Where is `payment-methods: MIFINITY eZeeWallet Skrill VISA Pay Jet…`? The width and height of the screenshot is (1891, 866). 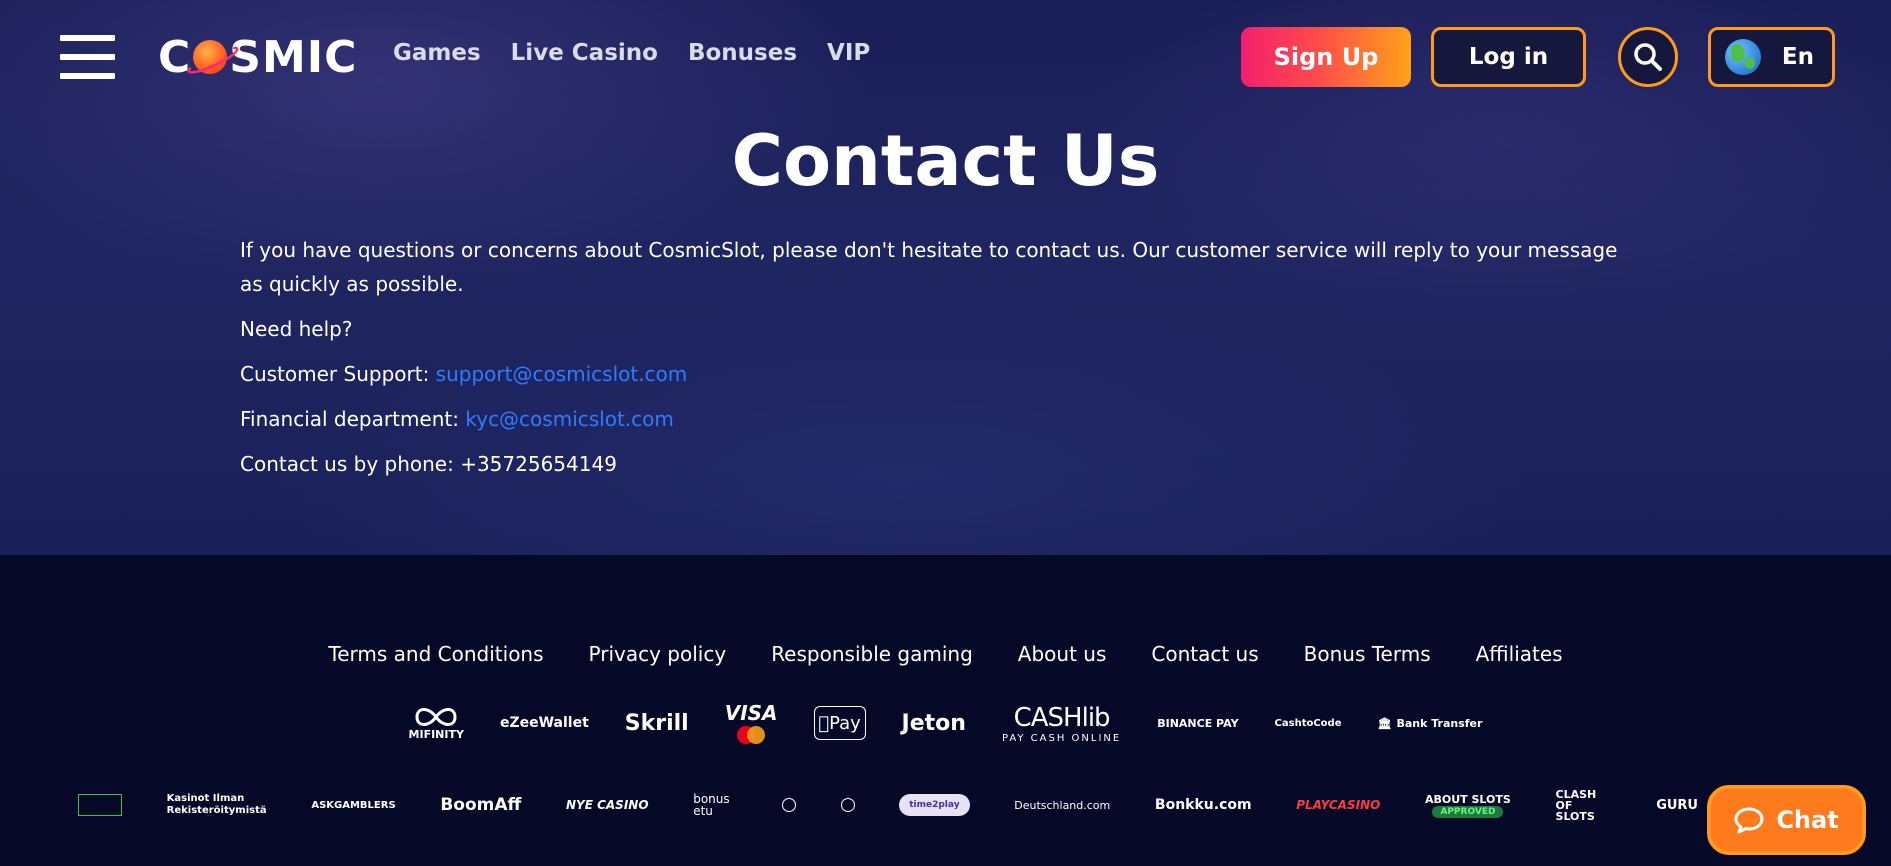
payment-methods: MIFINITY eZeeWallet Skrill VISA Pay Jet… is located at coordinates (945, 723).